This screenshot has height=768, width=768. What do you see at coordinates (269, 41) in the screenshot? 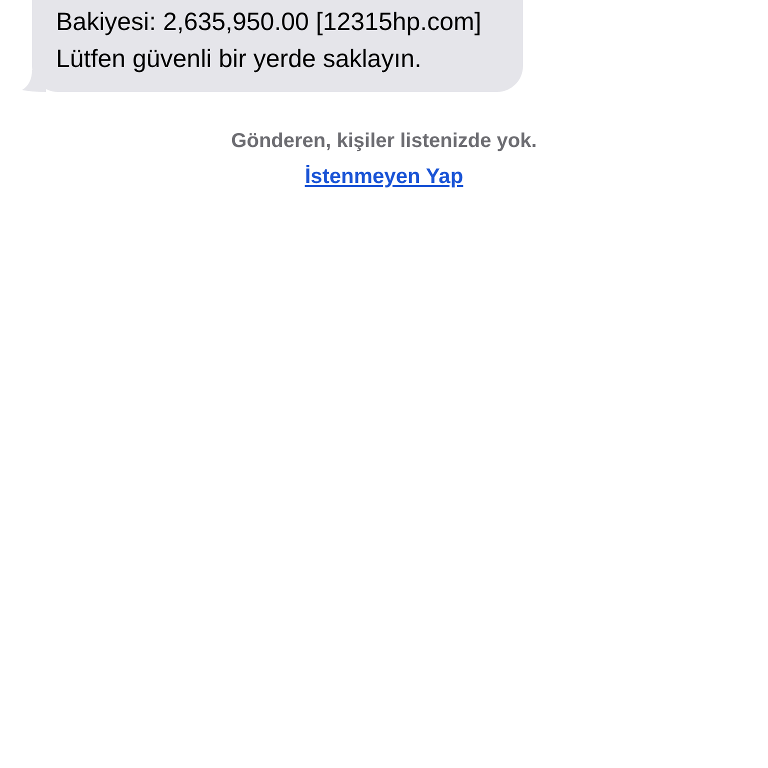
I see `message-text: Bakiyesi: 2,635,950.00 [12315hp.com] Lütfen güvenli bir yerde saklayın.` at bounding box center [269, 41].